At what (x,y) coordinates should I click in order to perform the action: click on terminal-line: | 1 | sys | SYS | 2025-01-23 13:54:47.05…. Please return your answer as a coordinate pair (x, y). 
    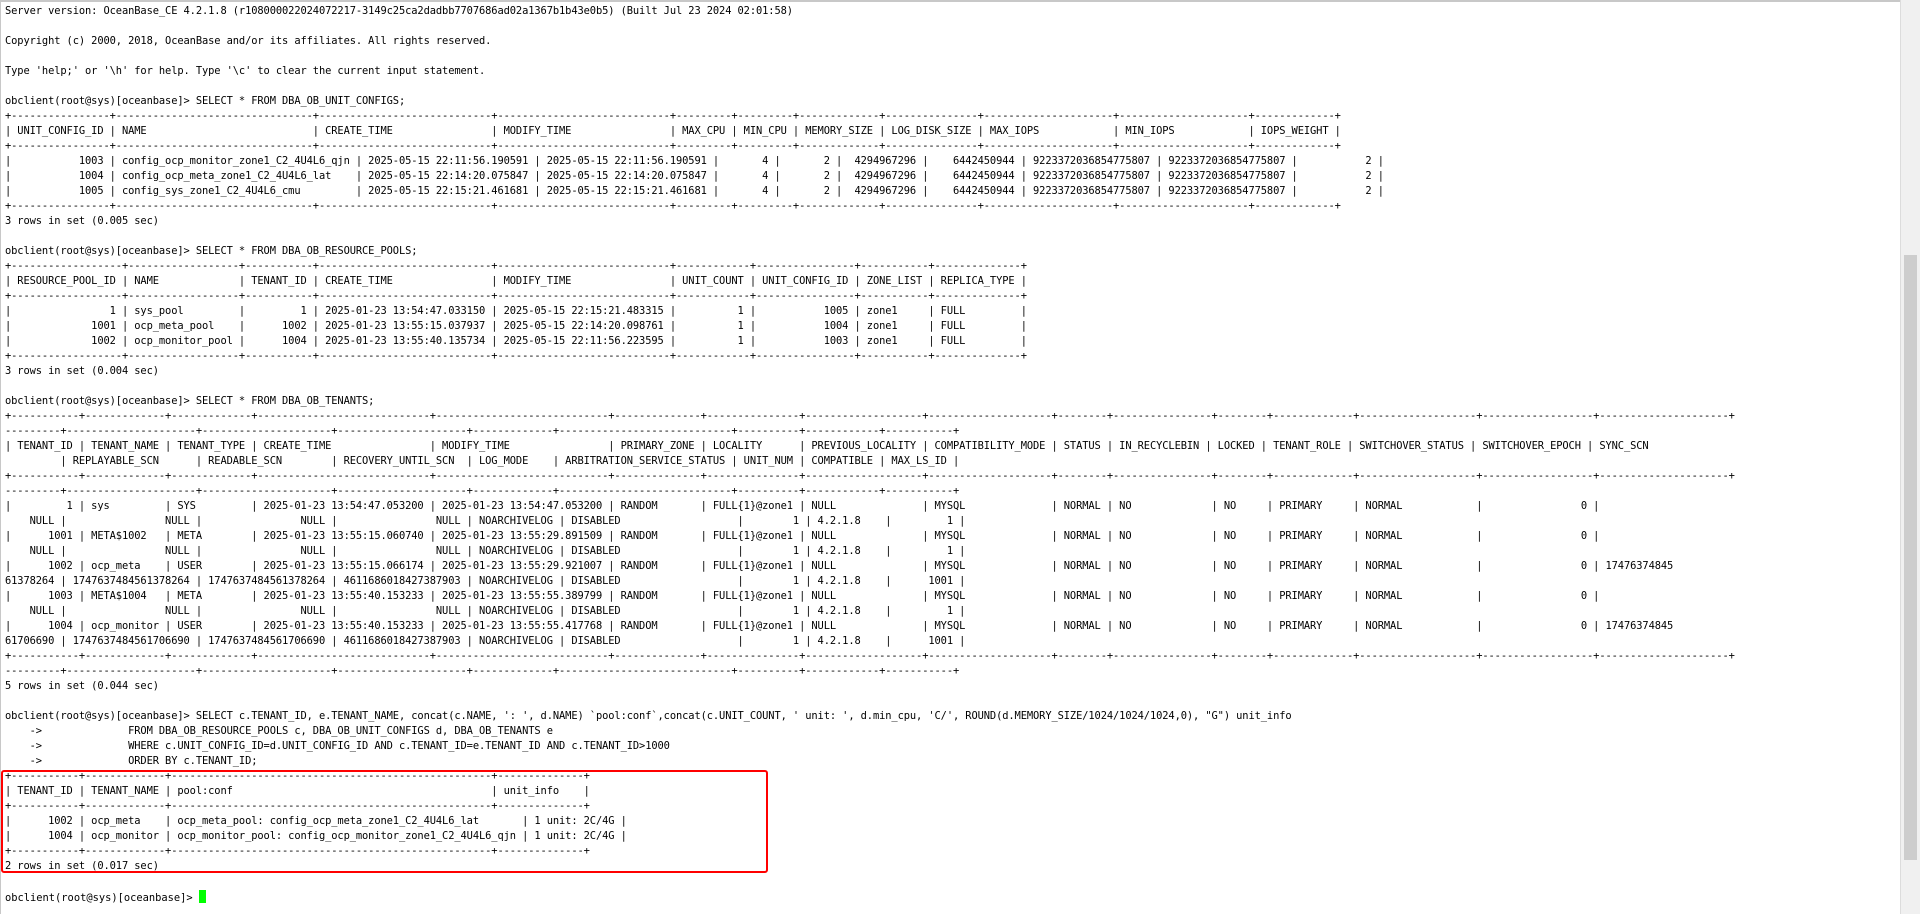
    Looking at the image, I should click on (802, 506).